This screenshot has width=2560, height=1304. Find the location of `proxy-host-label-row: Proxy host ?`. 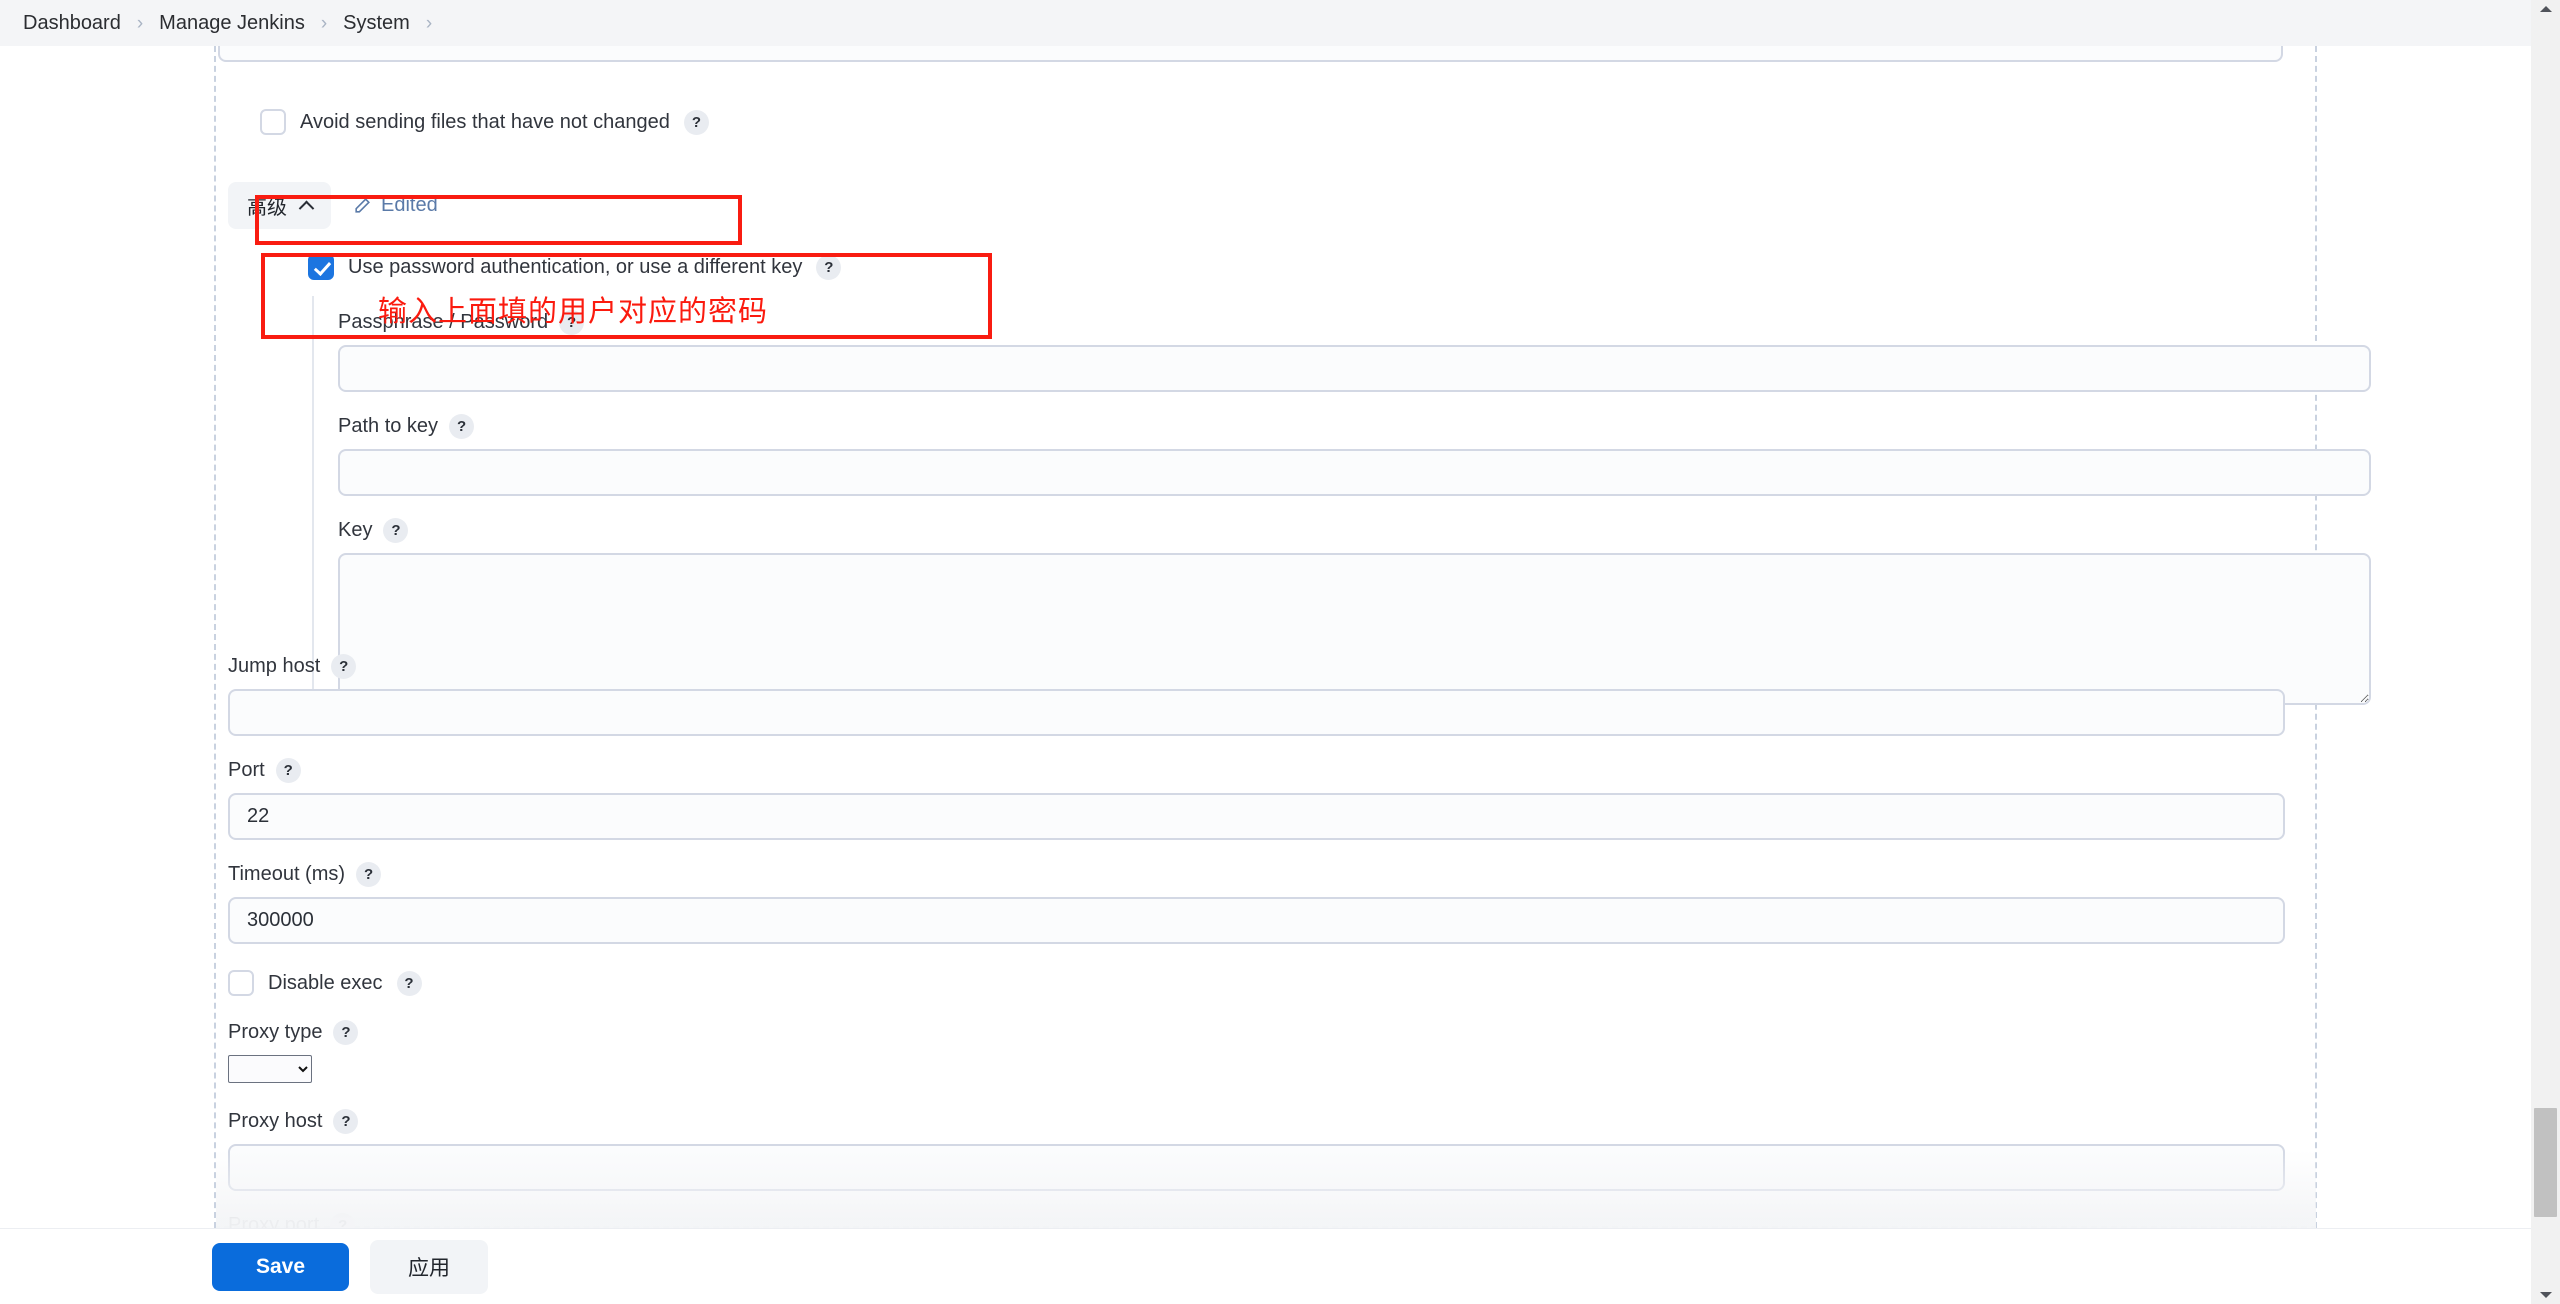

proxy-host-label-row: Proxy host ? is located at coordinates (1263, 1121).